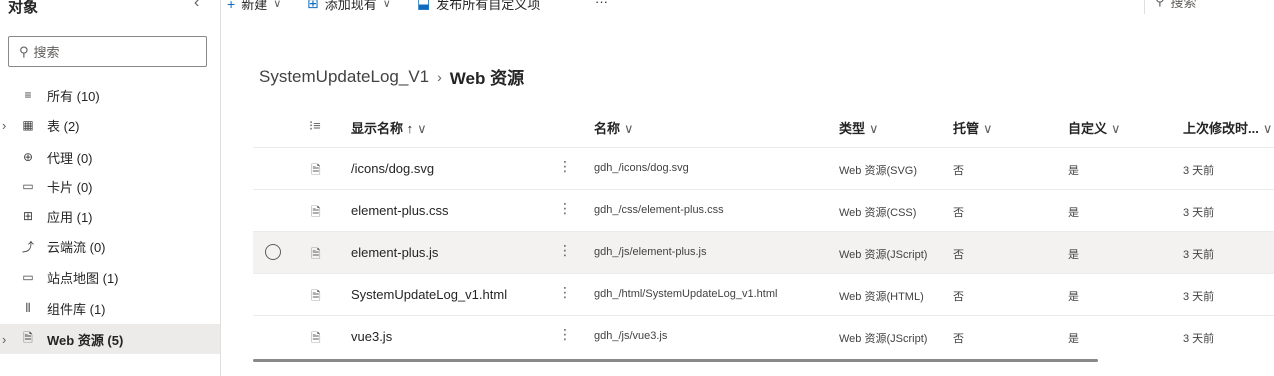 This screenshot has height=376, width=1274. I want to click on nav-item-cards: ▭ 卡片 (0), so click(110, 186).